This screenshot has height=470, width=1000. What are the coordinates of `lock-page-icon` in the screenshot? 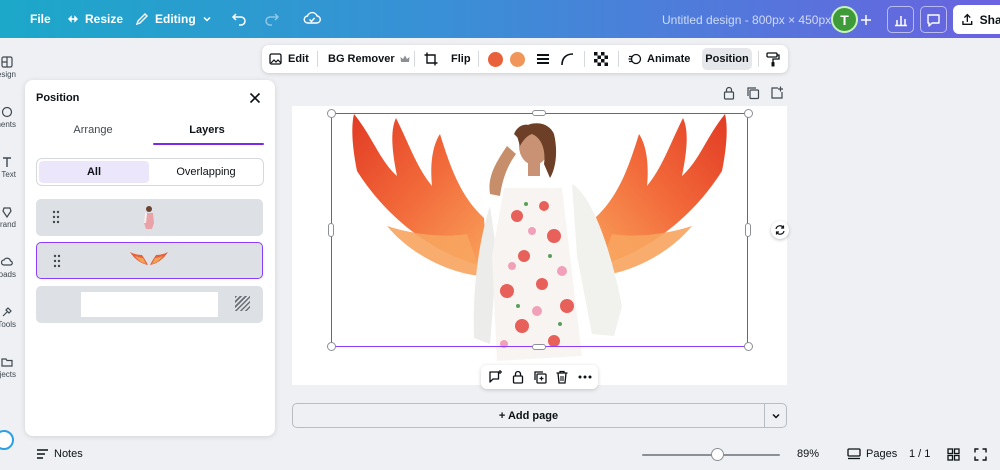 It's located at (729, 93).